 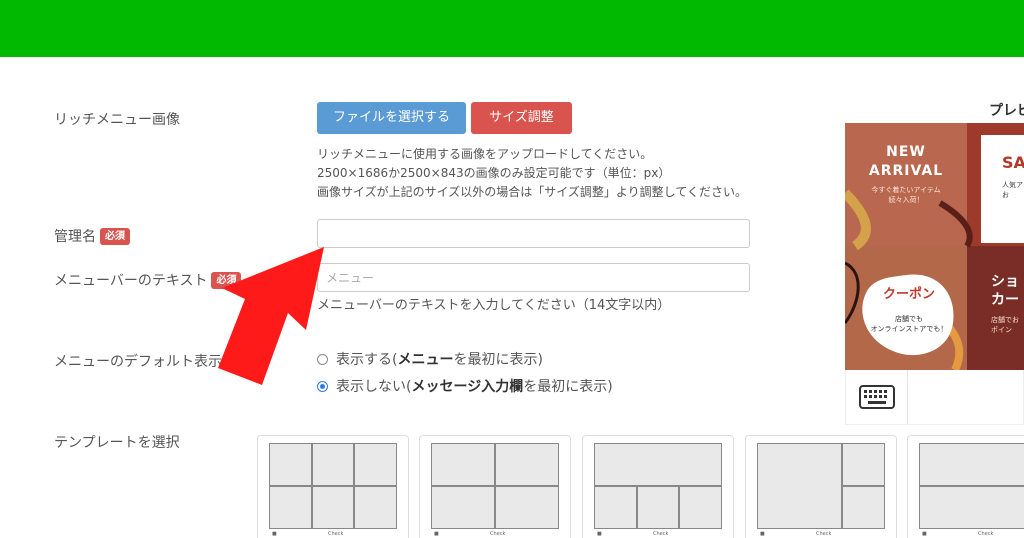 What do you see at coordinates (934, 397) in the screenshot?
I see `preview-menu-bar` at bounding box center [934, 397].